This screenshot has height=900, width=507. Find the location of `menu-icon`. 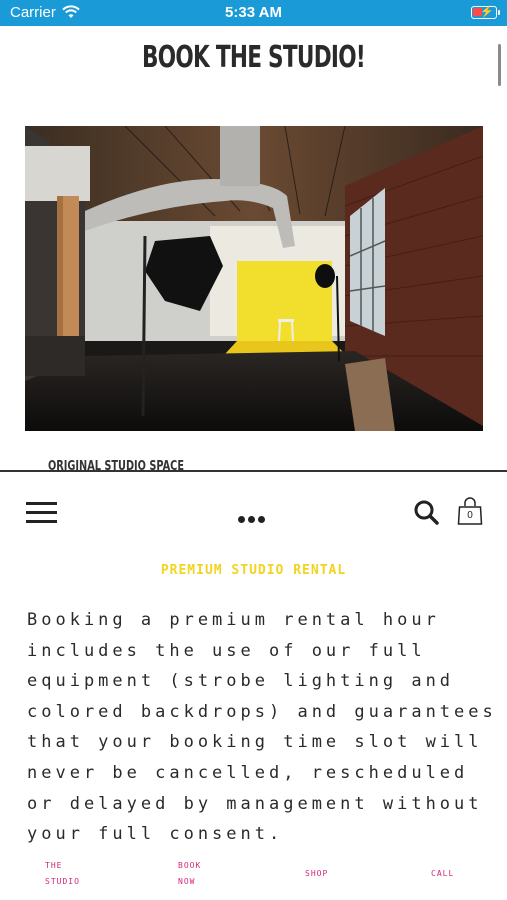

menu-icon is located at coordinates (41, 513).